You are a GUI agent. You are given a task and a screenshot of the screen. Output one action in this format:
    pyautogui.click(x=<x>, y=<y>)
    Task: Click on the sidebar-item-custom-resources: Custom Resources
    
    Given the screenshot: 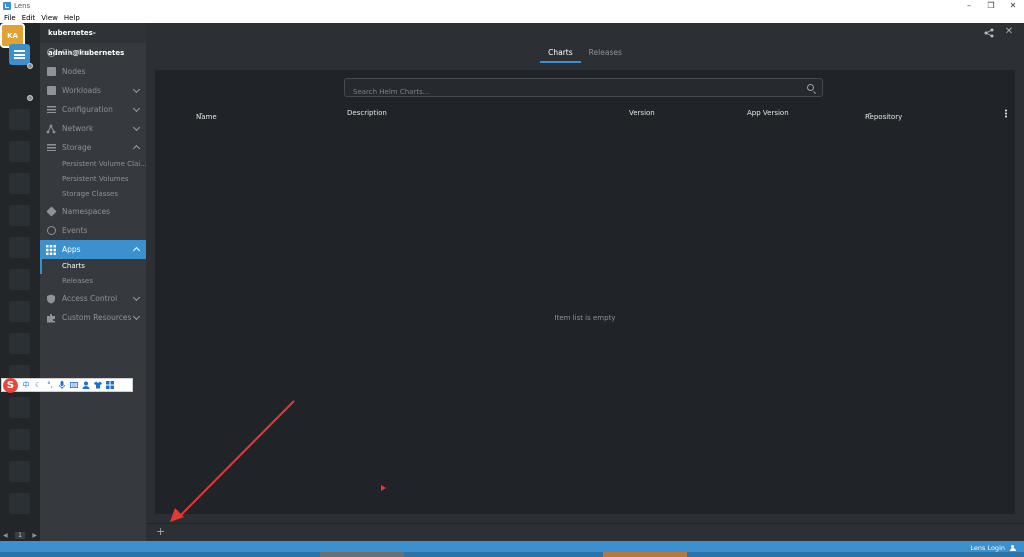 What is the action you would take?
    pyautogui.click(x=93, y=317)
    